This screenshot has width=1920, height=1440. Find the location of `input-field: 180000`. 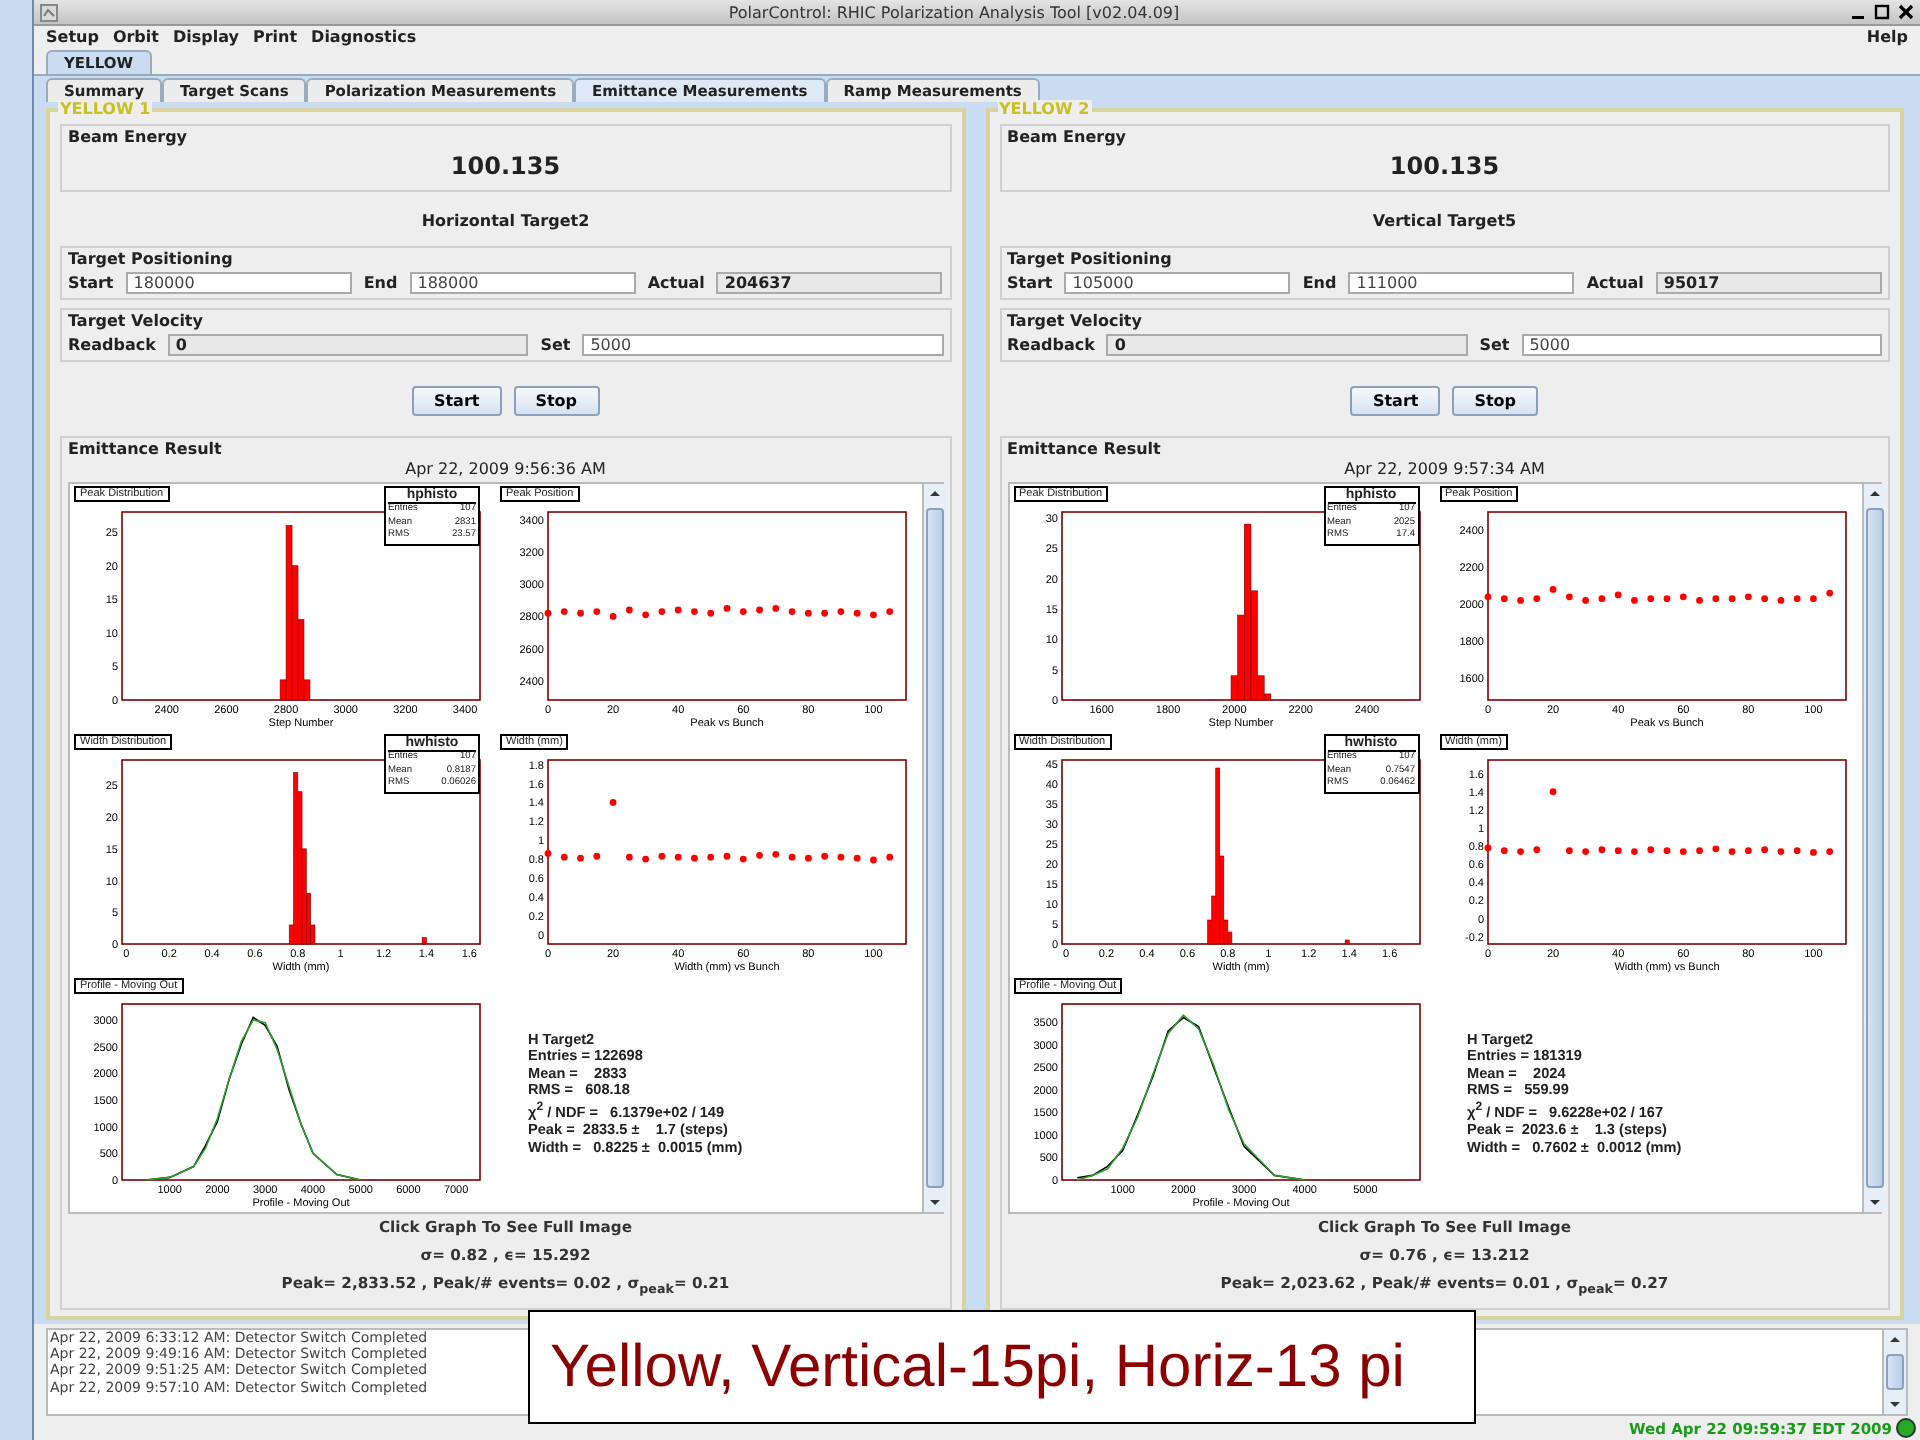

input-field: 180000 is located at coordinates (238, 283).